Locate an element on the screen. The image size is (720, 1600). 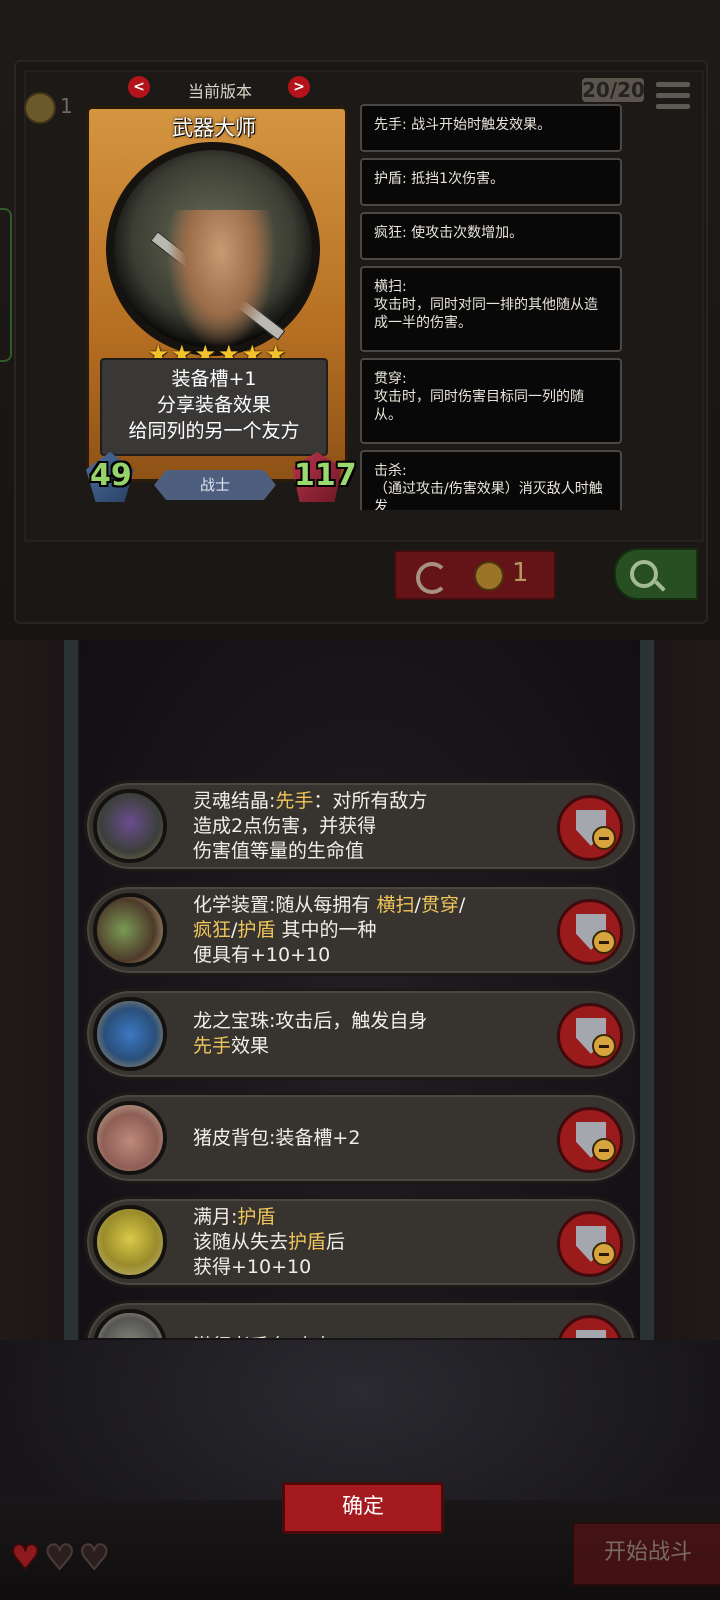
dragon-orb-icon is located at coordinates (130, 1034).